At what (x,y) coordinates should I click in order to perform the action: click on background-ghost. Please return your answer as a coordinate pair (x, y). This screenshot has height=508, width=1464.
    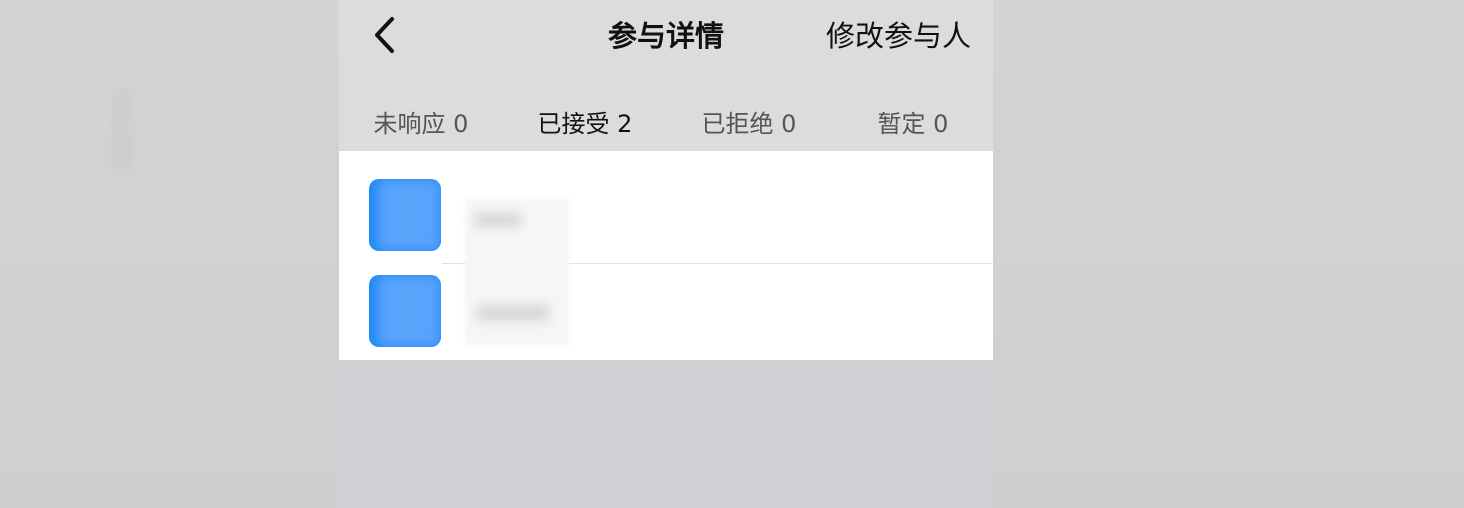
    Looking at the image, I should click on (123, 129).